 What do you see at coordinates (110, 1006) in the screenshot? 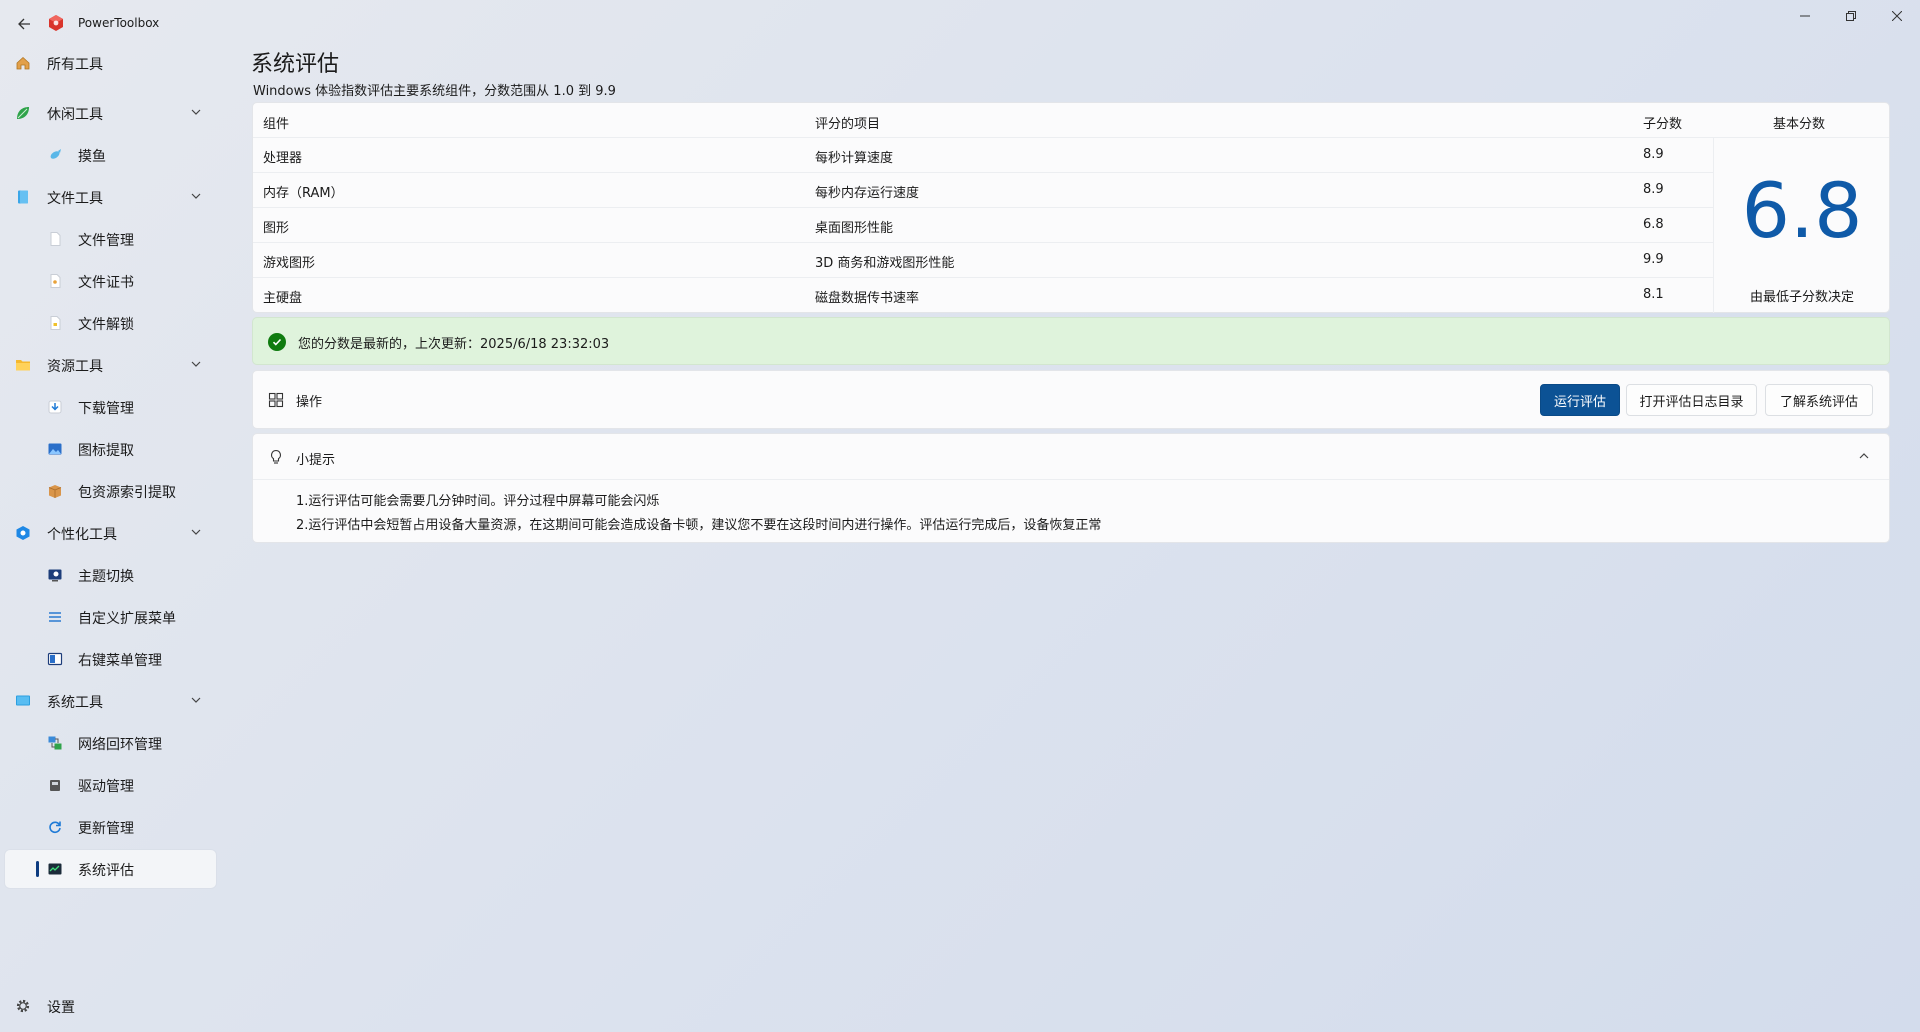
I see `sidebar-item-settings: 设置` at bounding box center [110, 1006].